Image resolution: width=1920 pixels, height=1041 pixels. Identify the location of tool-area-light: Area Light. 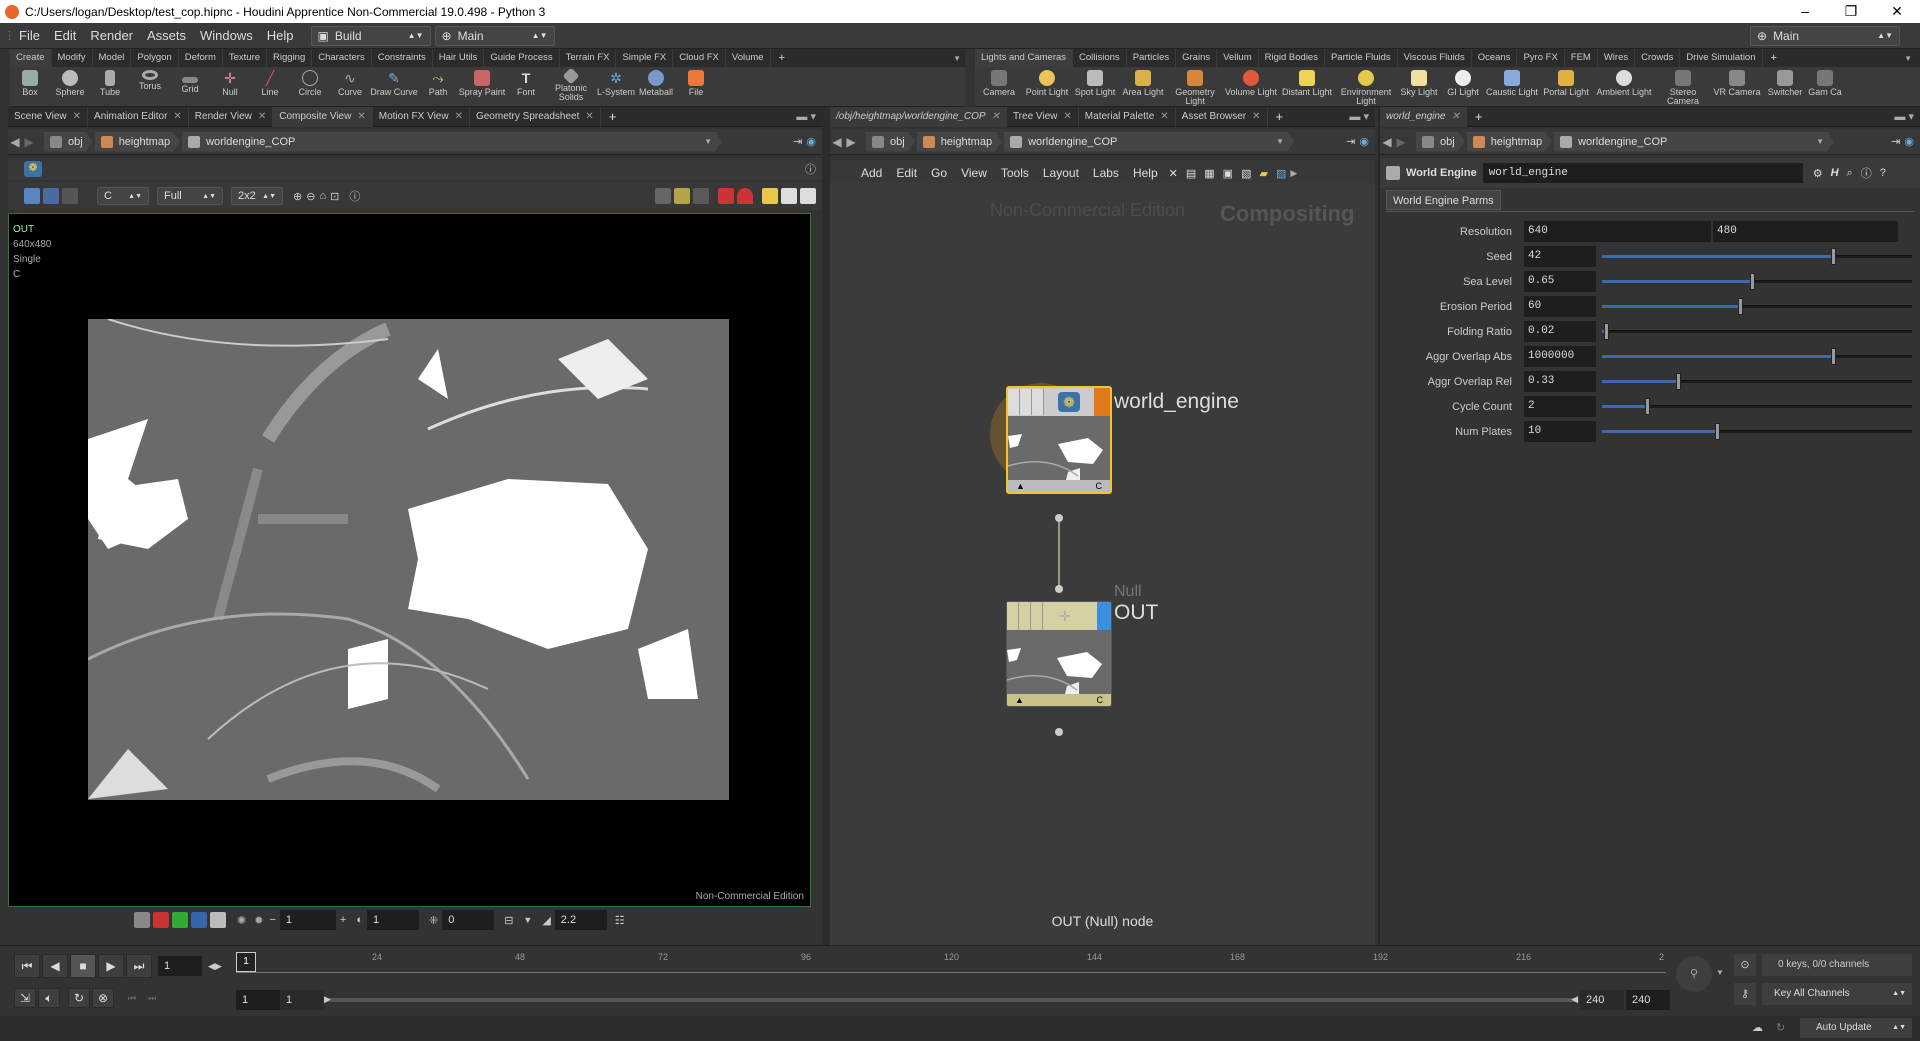
(1143, 87).